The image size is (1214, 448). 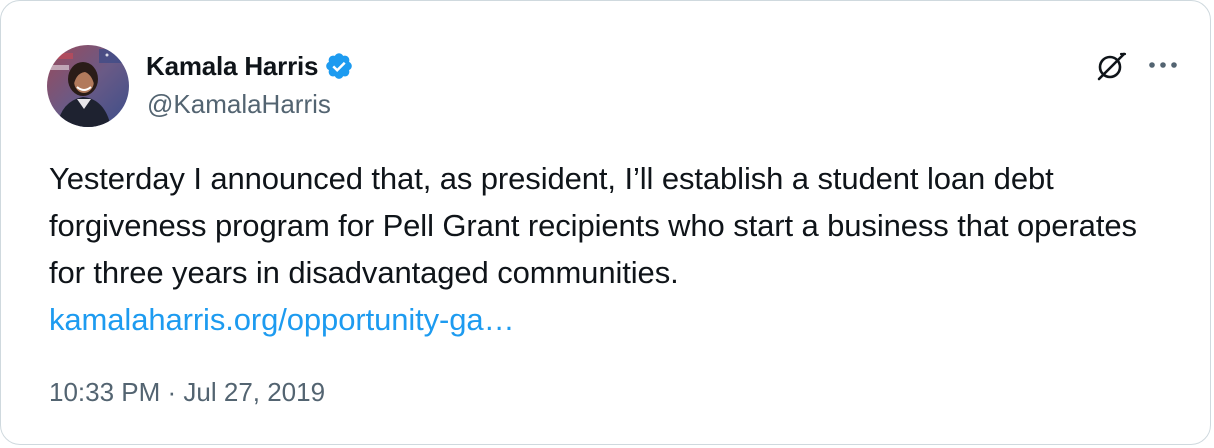 What do you see at coordinates (187, 392) in the screenshot?
I see `tweet-timestamp: 10:33 PM · Jul 27, 2019` at bounding box center [187, 392].